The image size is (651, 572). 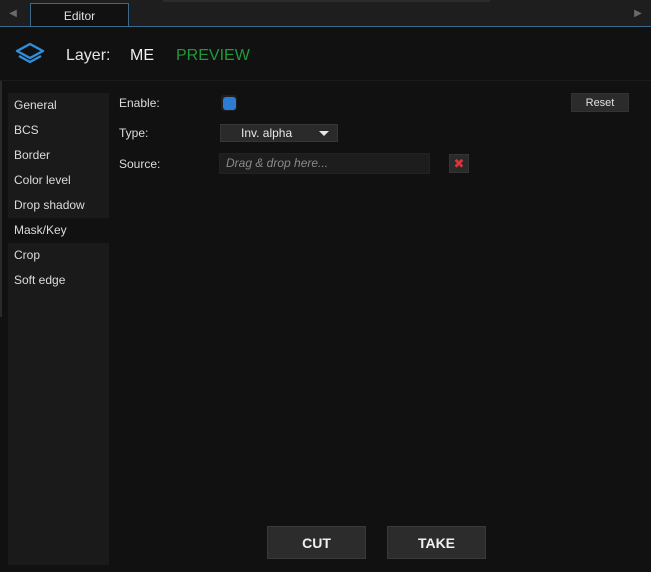 What do you see at coordinates (58, 230) in the screenshot?
I see `sidebar-item-mask-key: Mask/Key` at bounding box center [58, 230].